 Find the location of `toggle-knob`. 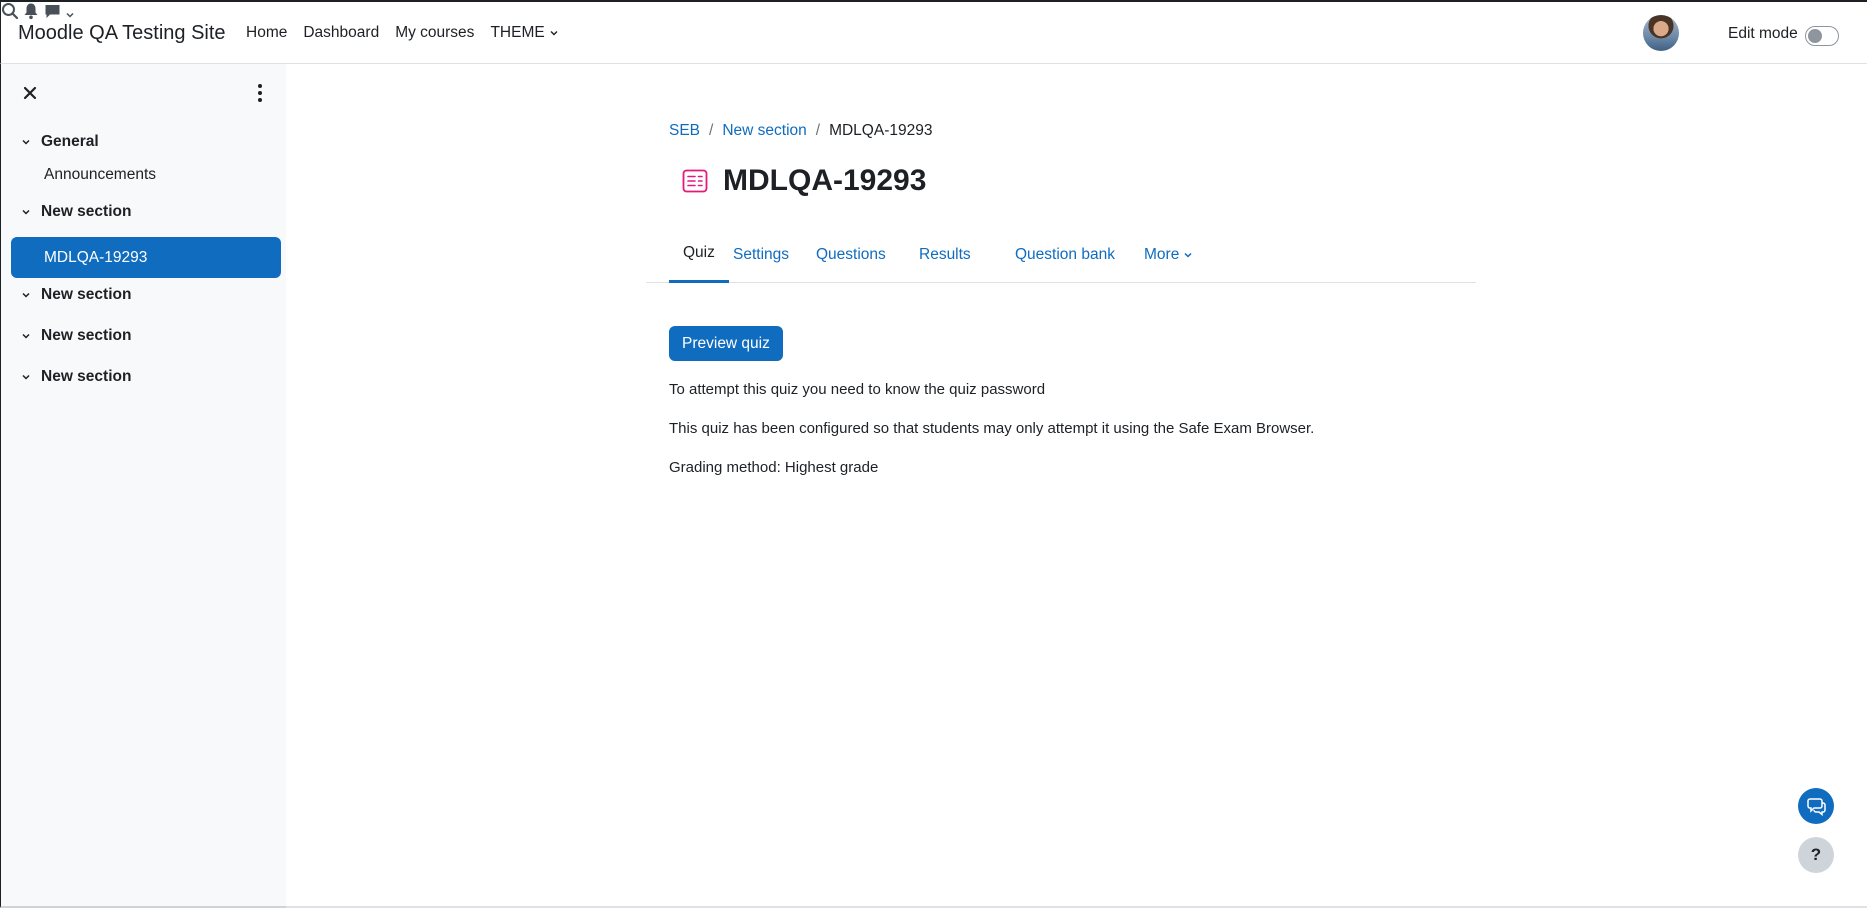

toggle-knob is located at coordinates (1815, 36).